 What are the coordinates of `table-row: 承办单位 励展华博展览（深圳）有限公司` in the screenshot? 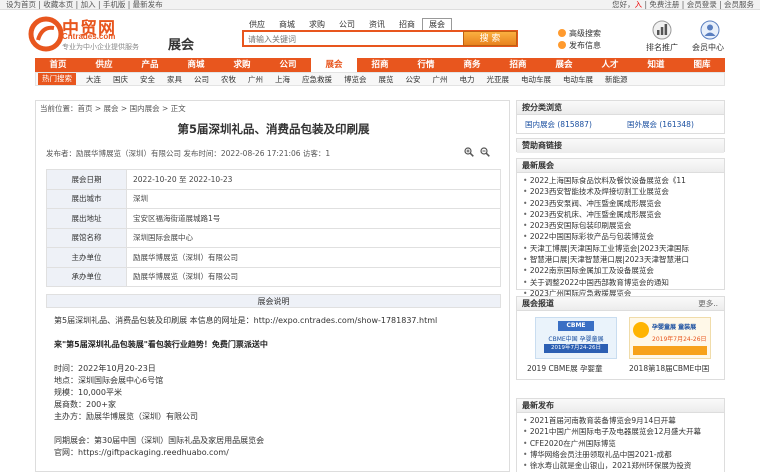 It's located at (273, 276).